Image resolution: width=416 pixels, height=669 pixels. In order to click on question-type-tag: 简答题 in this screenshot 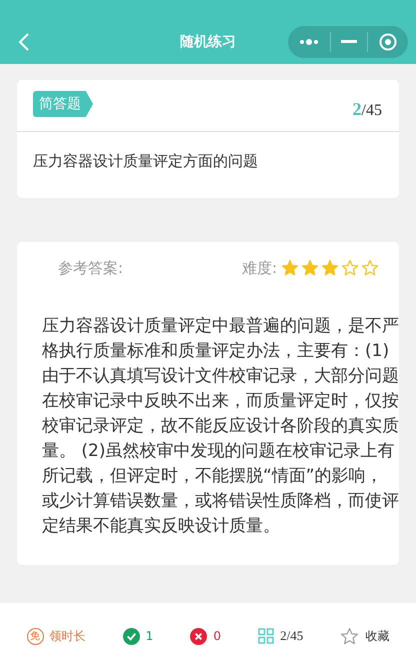, I will do `click(63, 104)`.